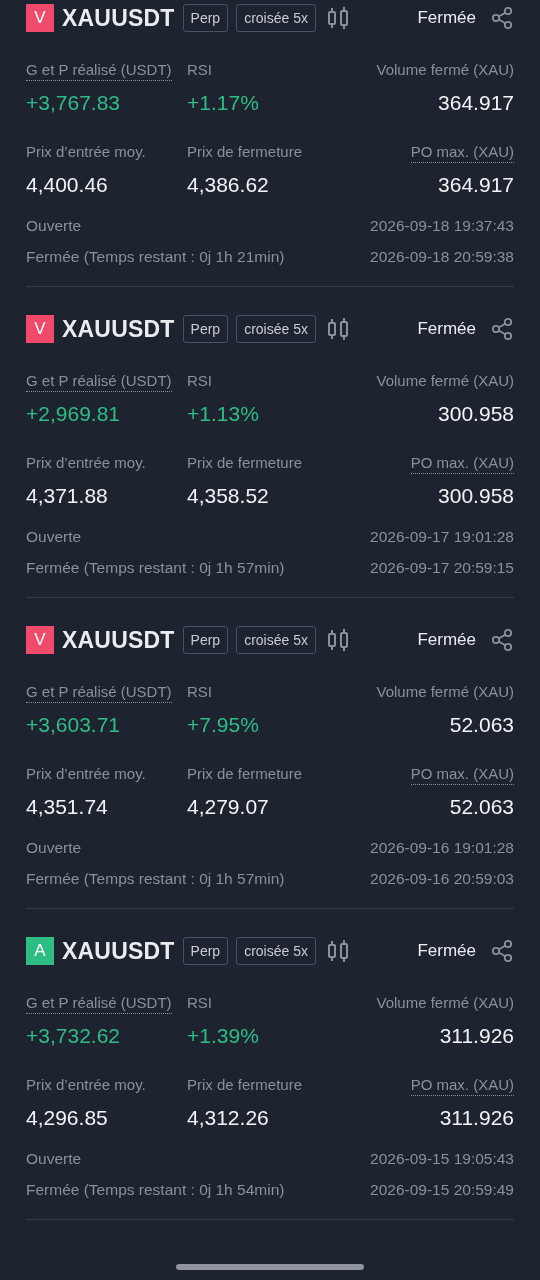 The image size is (540, 1280). Describe the element at coordinates (442, 537) in the screenshot. I see `time-value: 2026-09-17 19:01:28` at that location.